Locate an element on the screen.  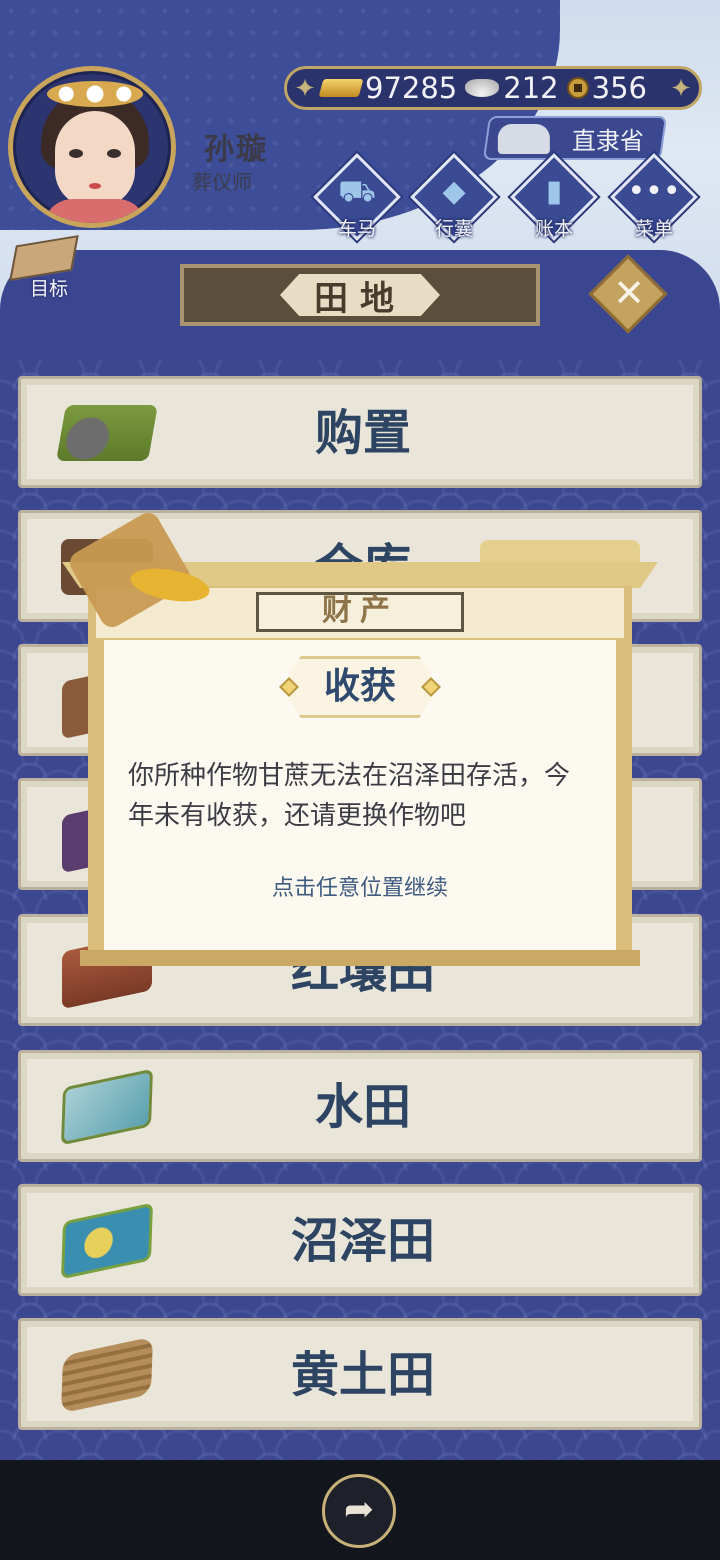
nav-carriage-button: ⛟ 车马 is located at coordinates (357, 197).